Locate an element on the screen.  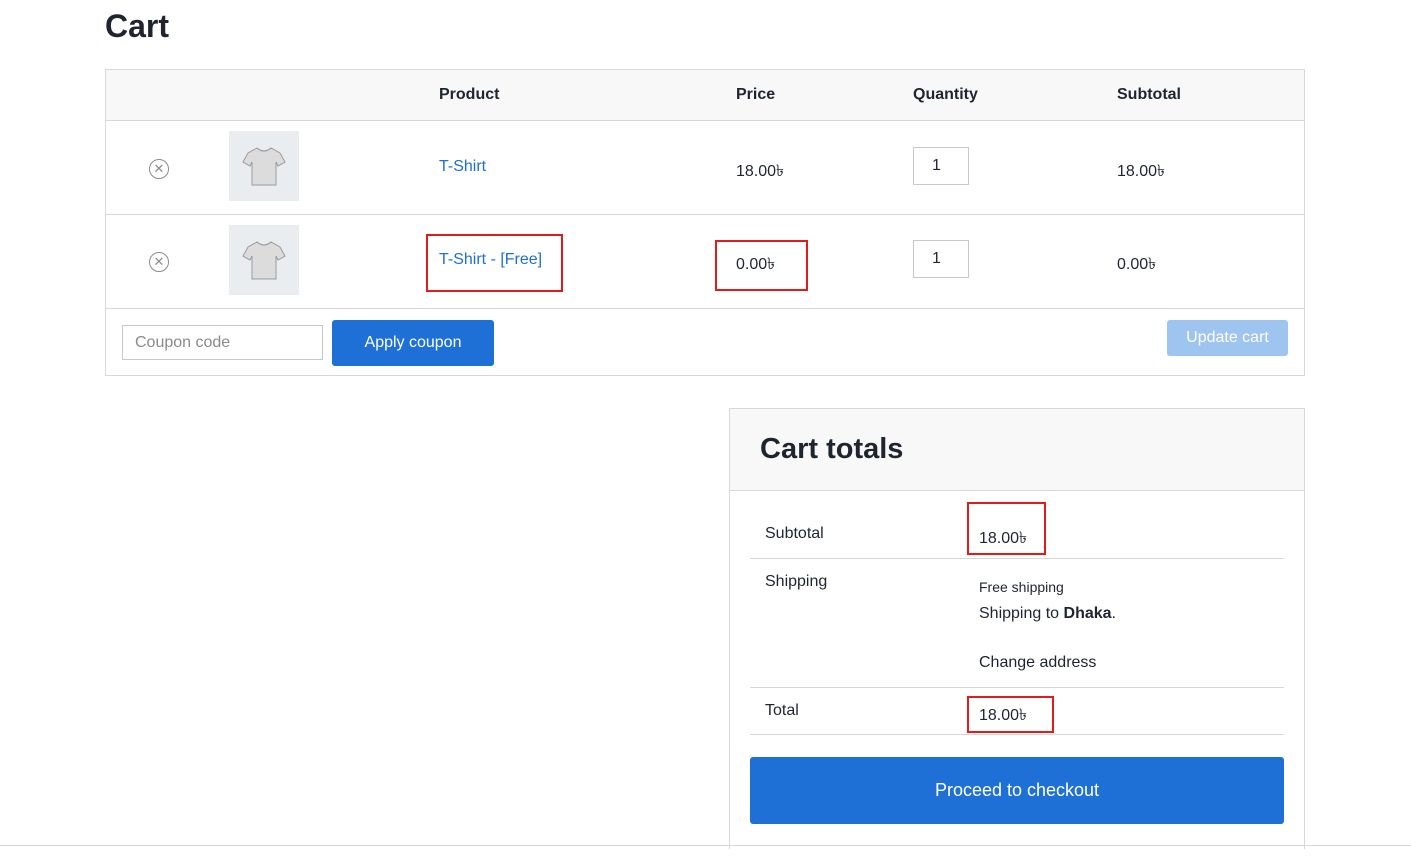
product-link: T-Shirt is located at coordinates (462, 167).